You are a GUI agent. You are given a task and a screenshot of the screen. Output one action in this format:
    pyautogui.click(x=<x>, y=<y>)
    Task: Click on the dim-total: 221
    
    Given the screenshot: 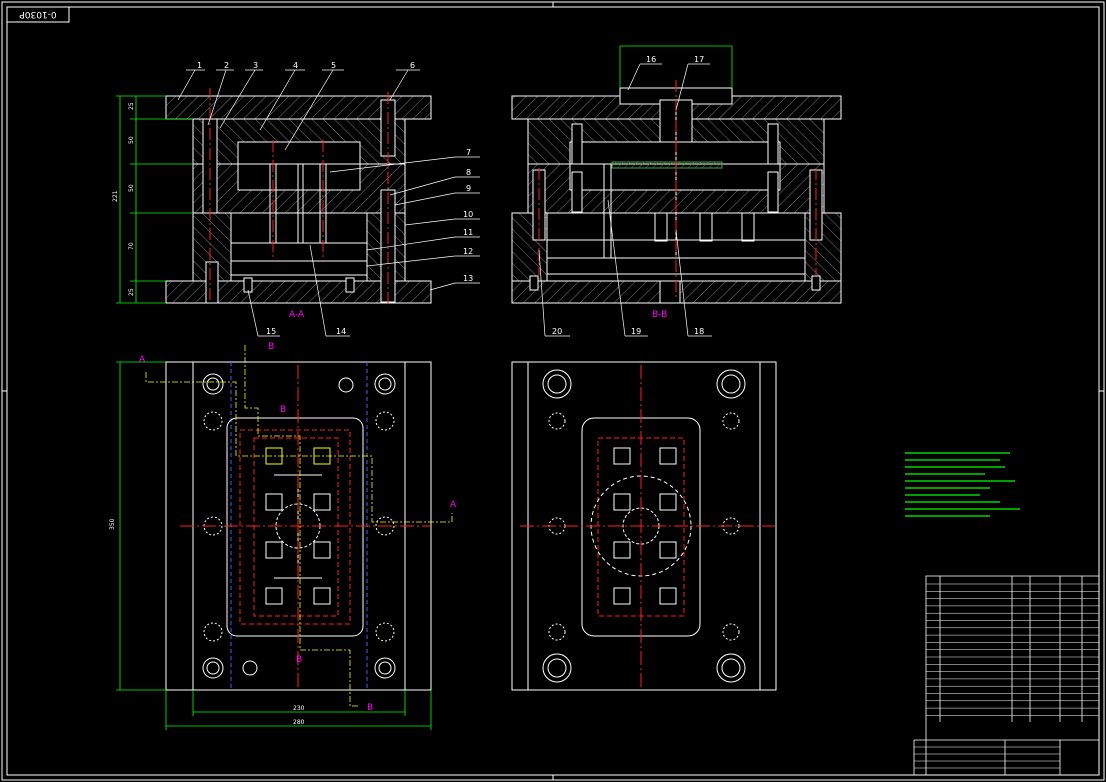 What is the action you would take?
    pyautogui.click(x=115, y=196)
    